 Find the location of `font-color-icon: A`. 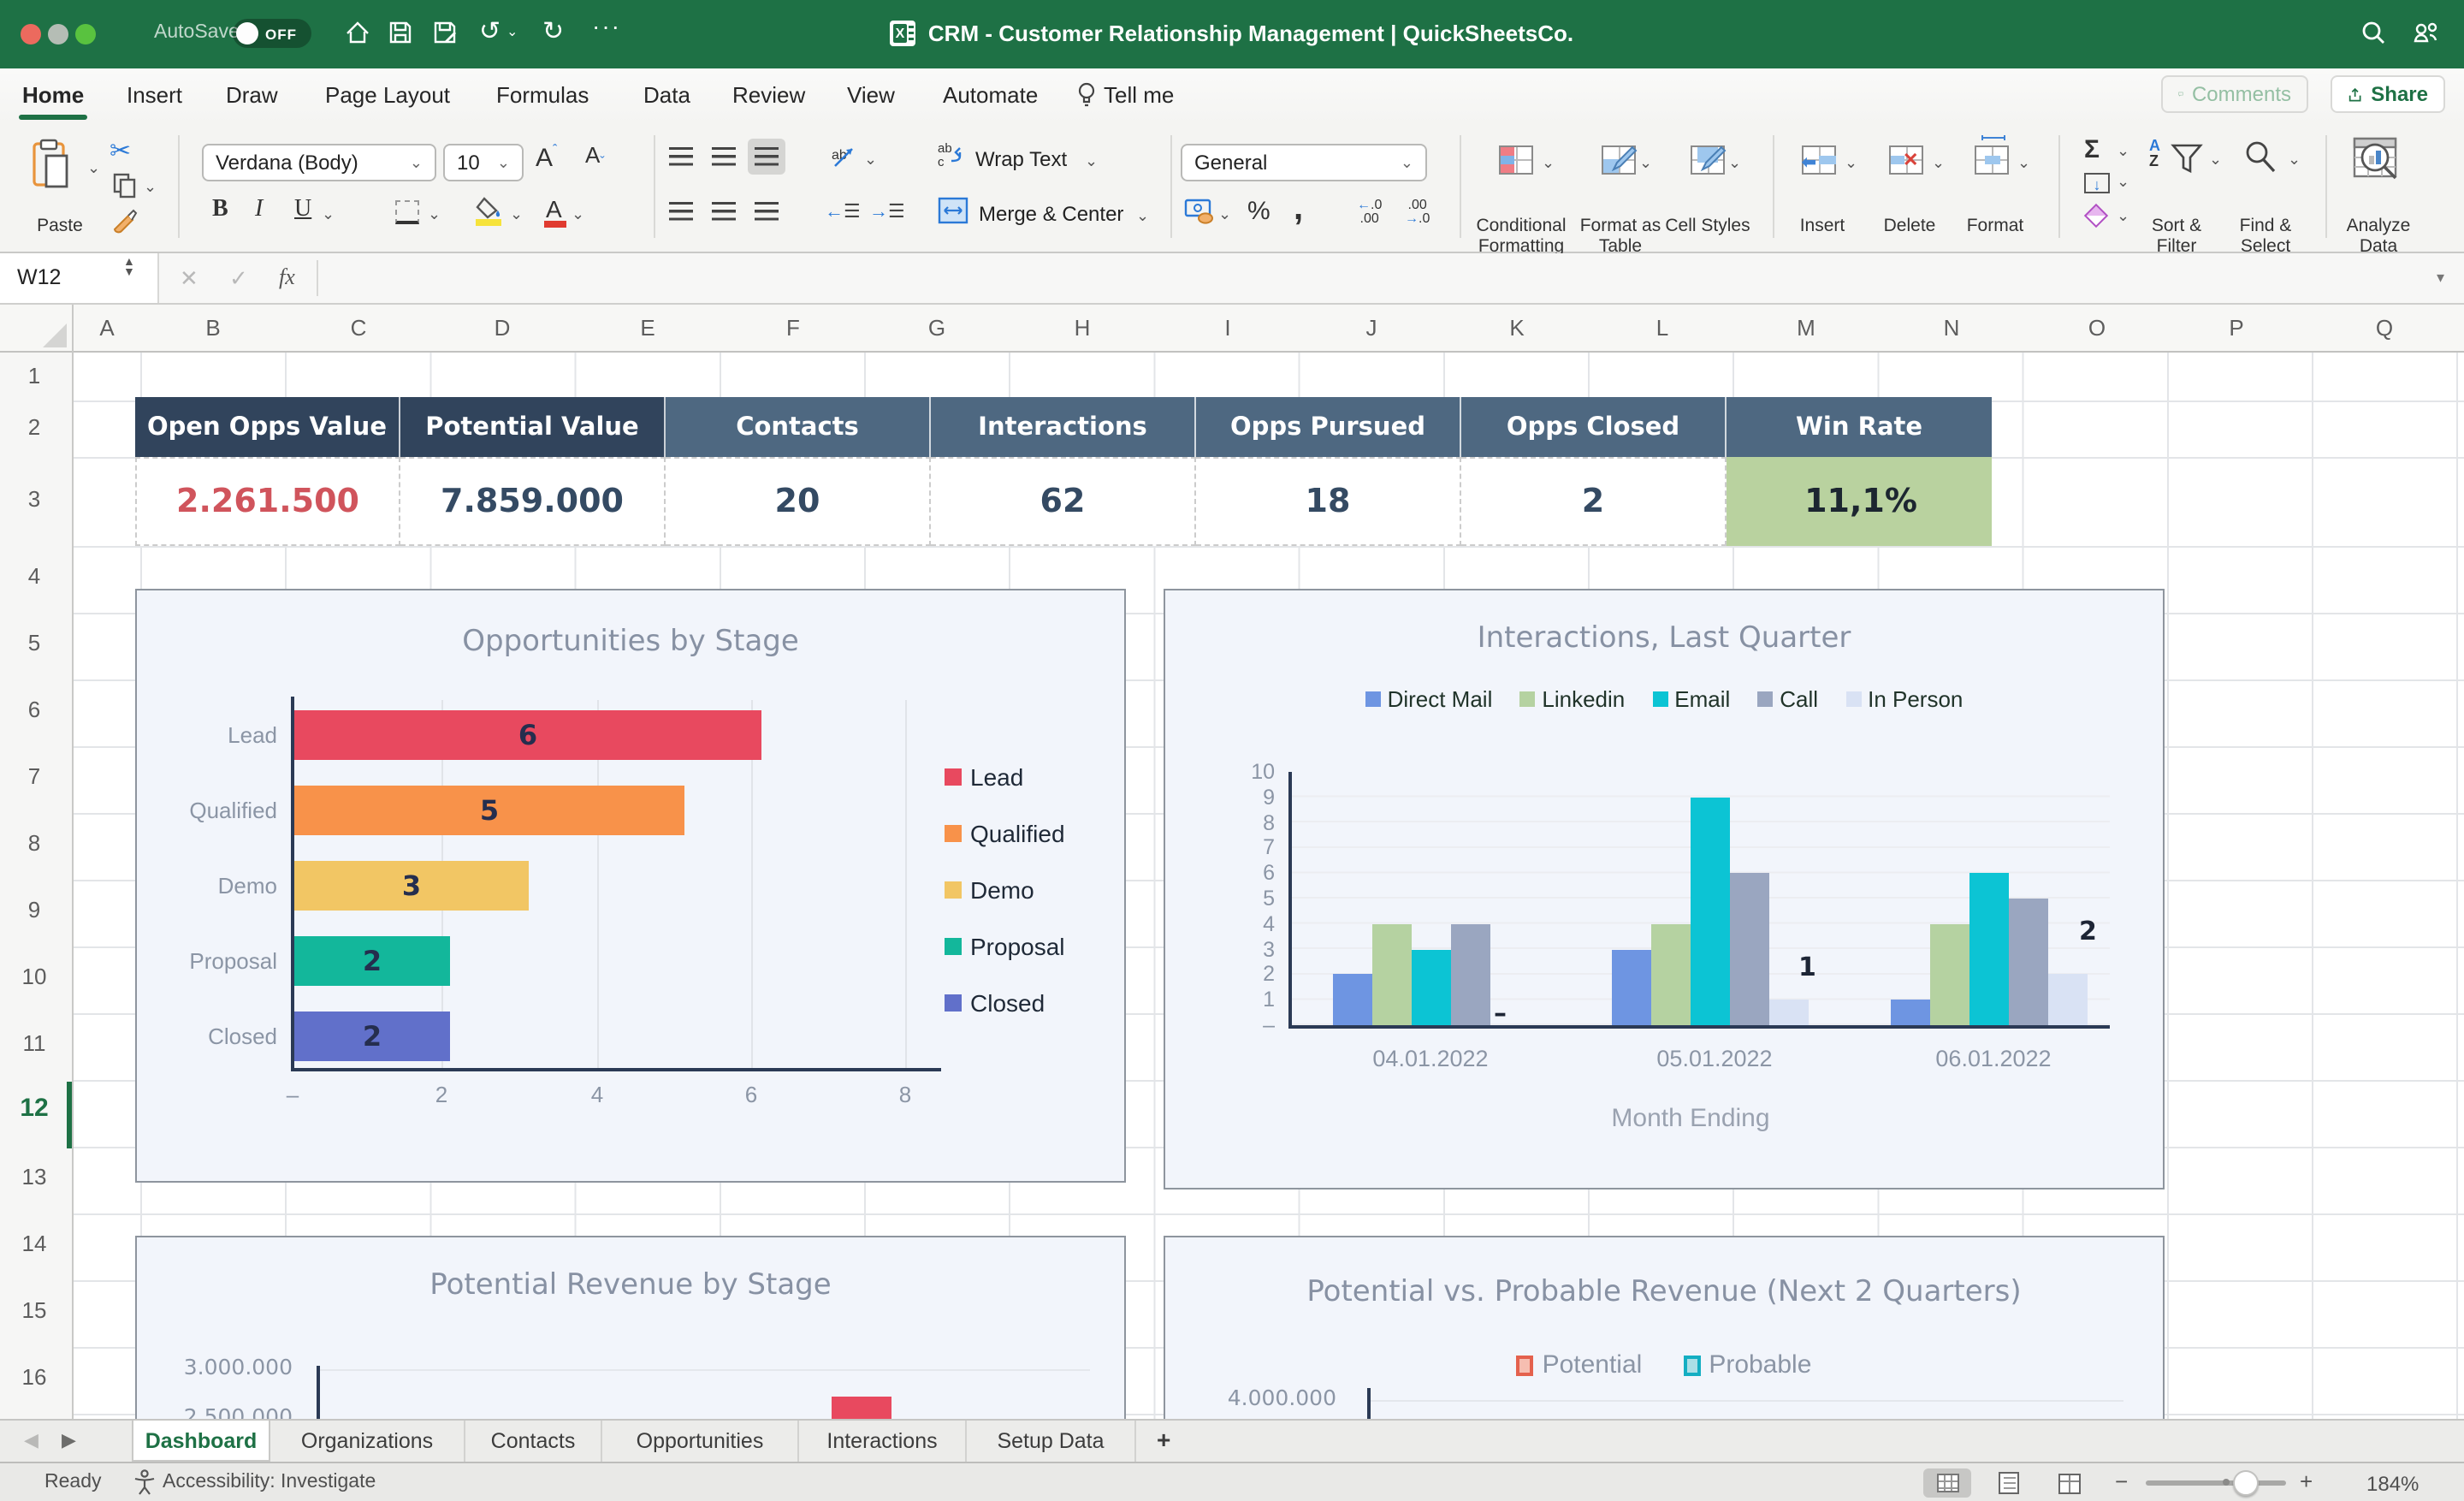

font-color-icon: A is located at coordinates (555, 211).